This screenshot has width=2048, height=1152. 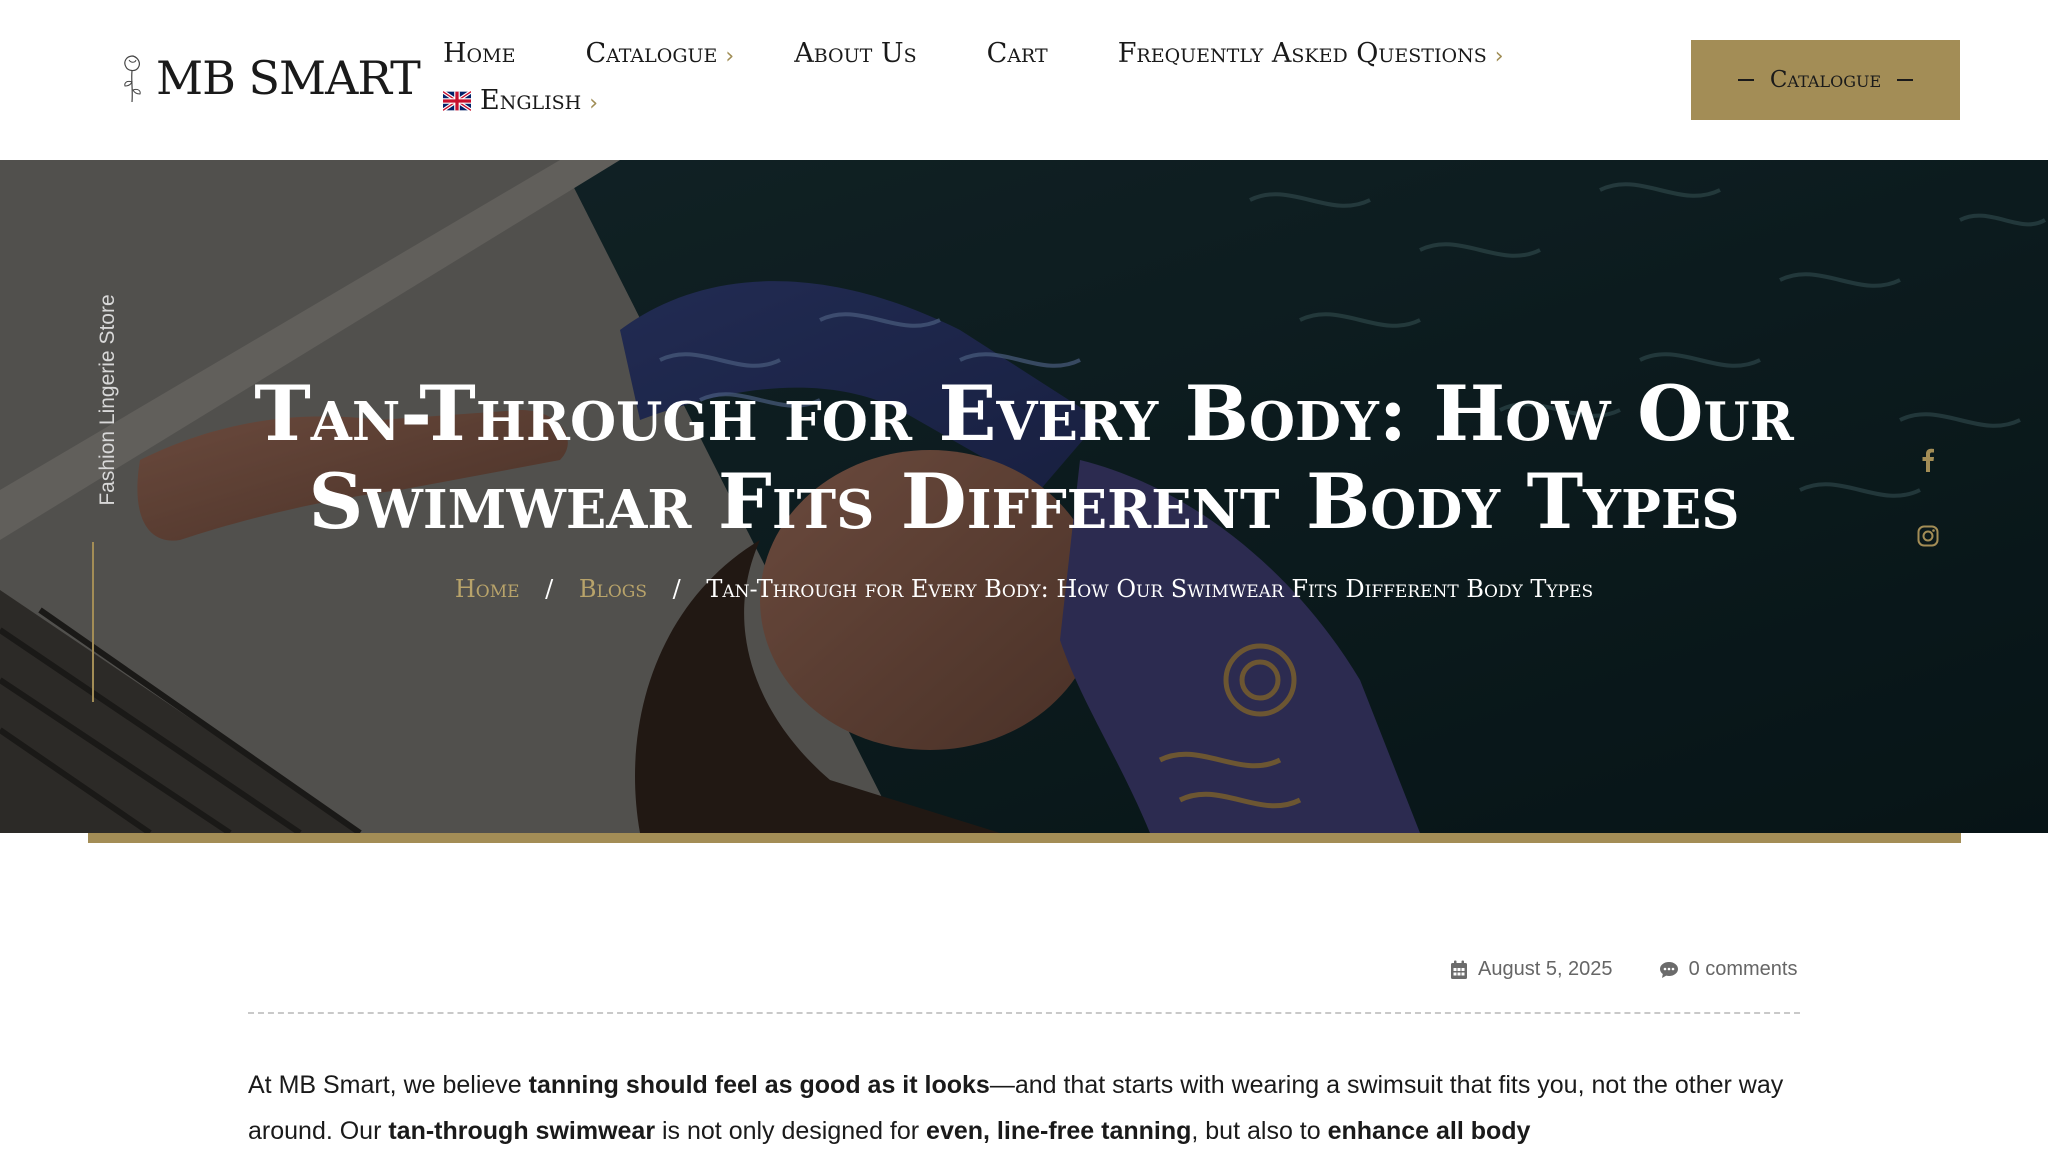 I want to click on post-date: August 5, 2025, so click(x=1531, y=969).